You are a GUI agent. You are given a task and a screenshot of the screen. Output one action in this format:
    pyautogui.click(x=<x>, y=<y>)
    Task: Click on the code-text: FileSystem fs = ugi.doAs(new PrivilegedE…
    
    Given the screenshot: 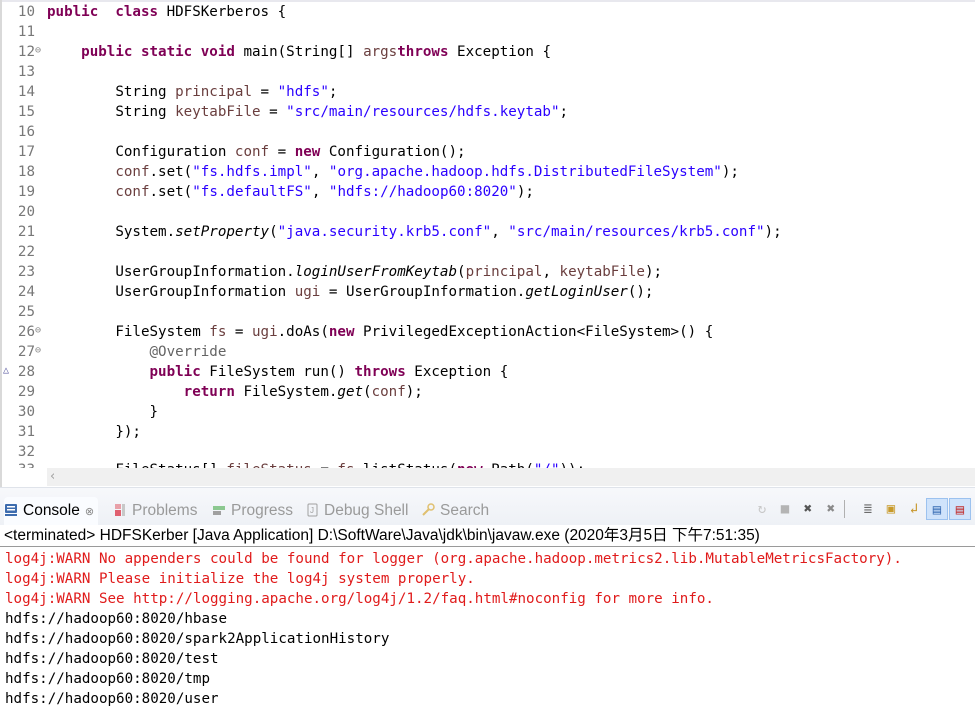 What is the action you would take?
    pyautogui.click(x=380, y=332)
    